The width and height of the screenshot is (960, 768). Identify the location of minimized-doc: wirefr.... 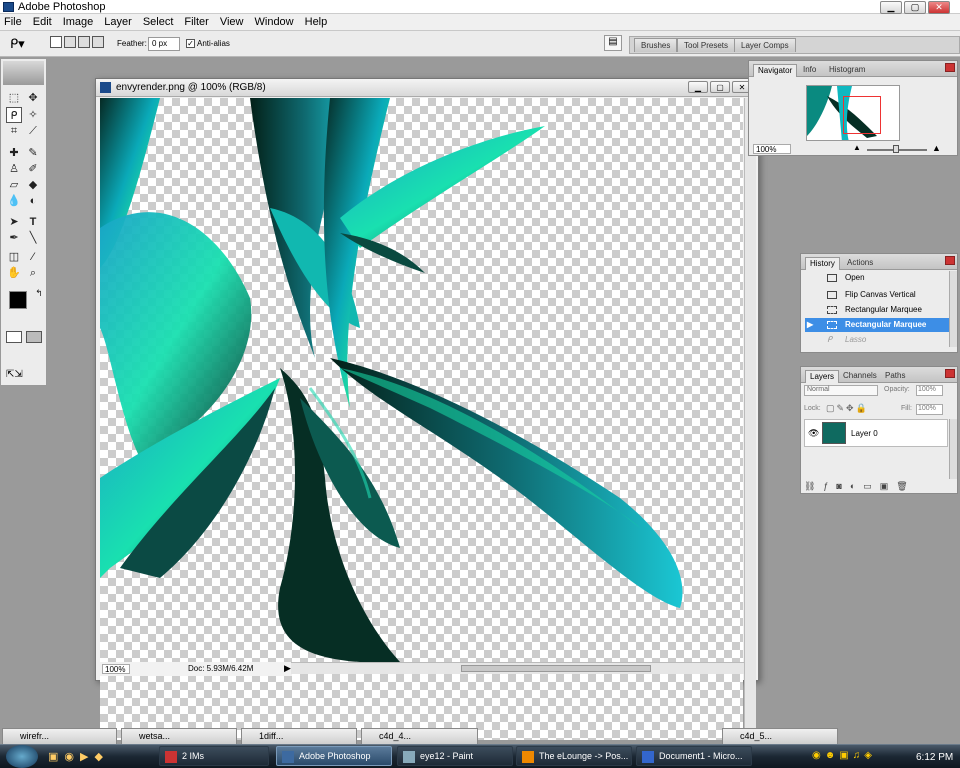
(59, 736).